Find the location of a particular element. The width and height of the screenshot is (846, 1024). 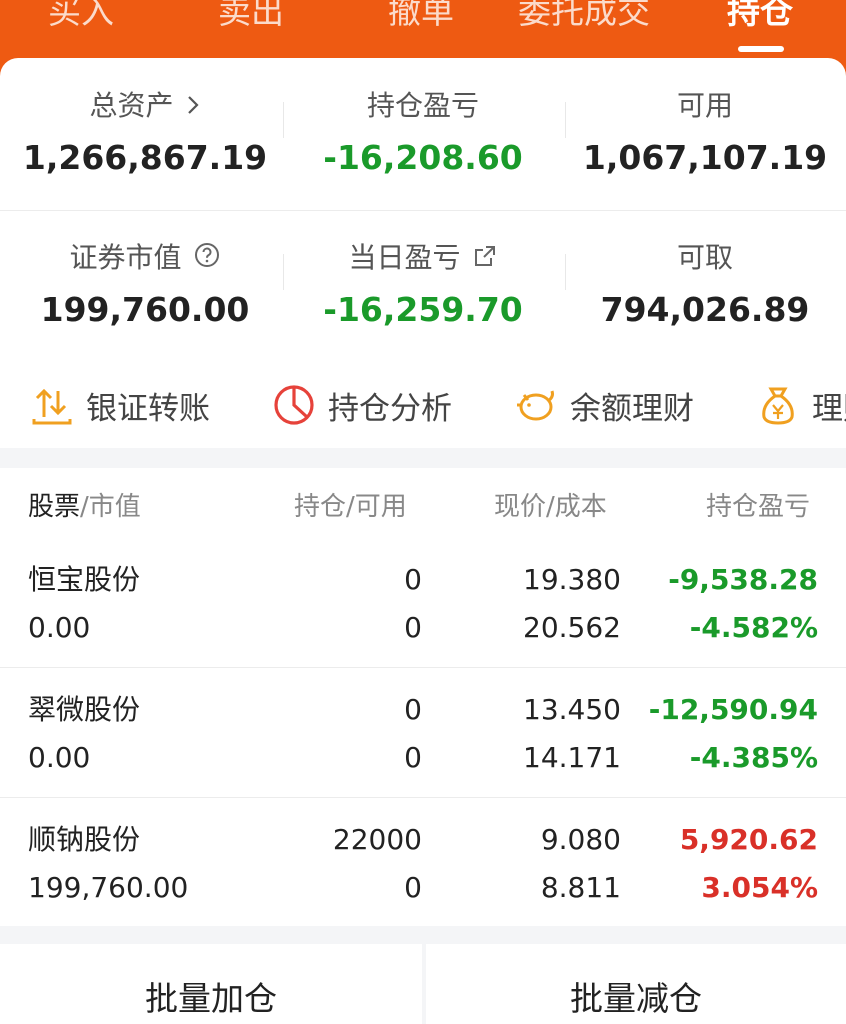

position-pl: -12,590.94 is located at coordinates (733, 709).